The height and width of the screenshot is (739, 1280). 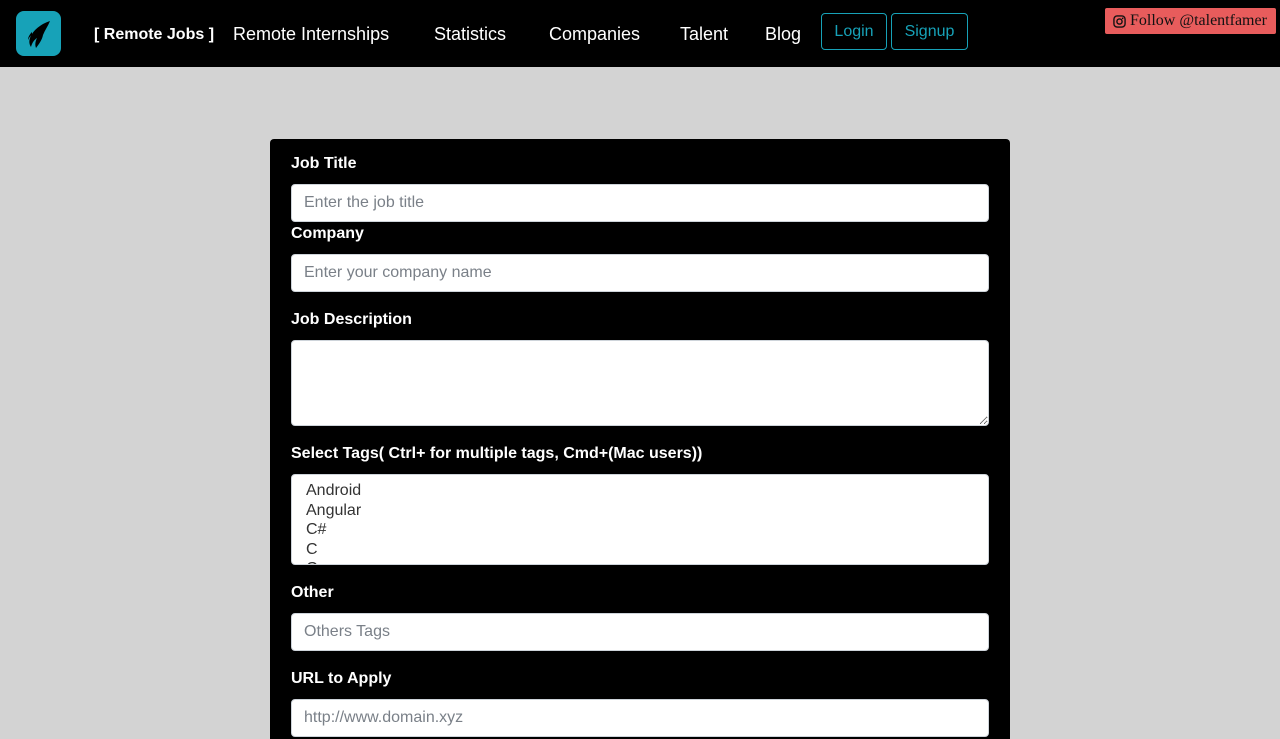 I want to click on nav-link-remote-internships: Remote Internships, so click(x=311, y=34).